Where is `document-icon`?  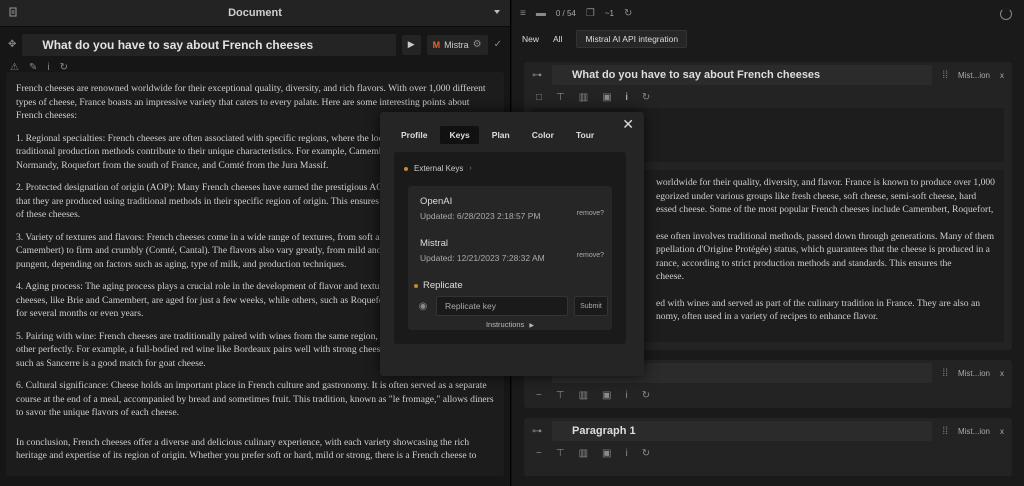 document-icon is located at coordinates (13, 13).